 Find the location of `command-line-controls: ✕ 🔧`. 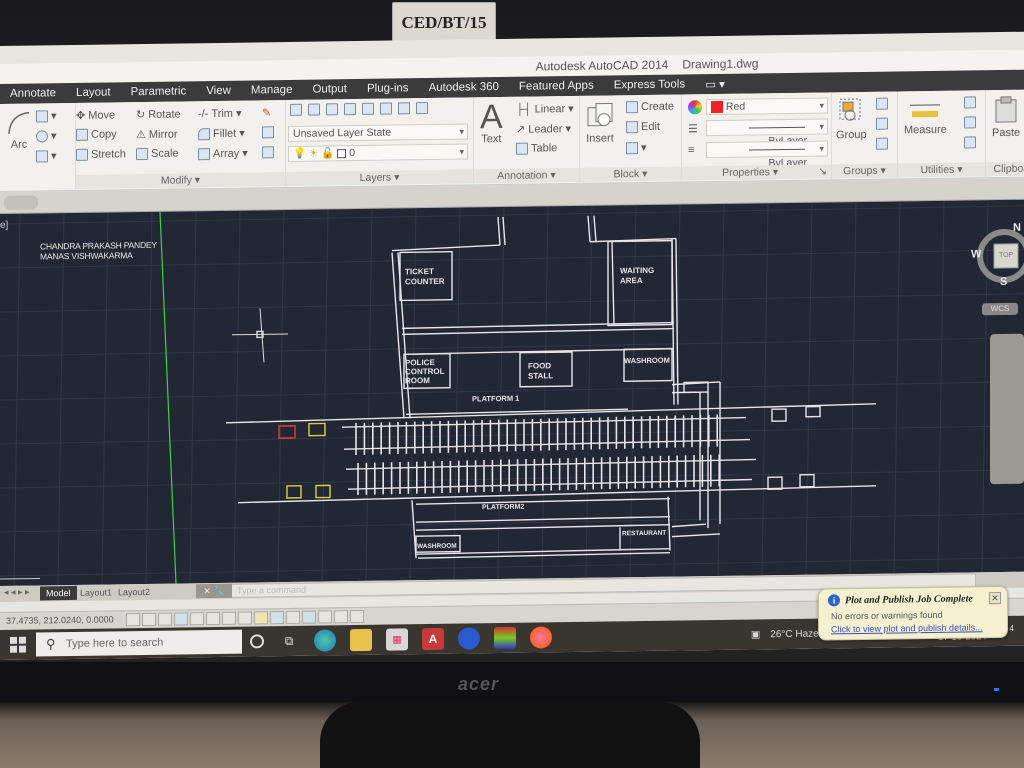

command-line-controls: ✕ 🔧 is located at coordinates (214, 591).